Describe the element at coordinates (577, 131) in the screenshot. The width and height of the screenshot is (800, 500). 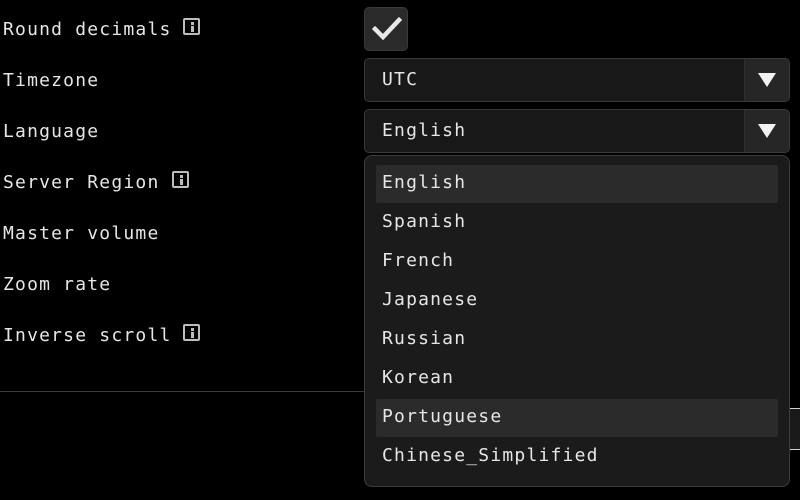
I see `language-select: English` at that location.